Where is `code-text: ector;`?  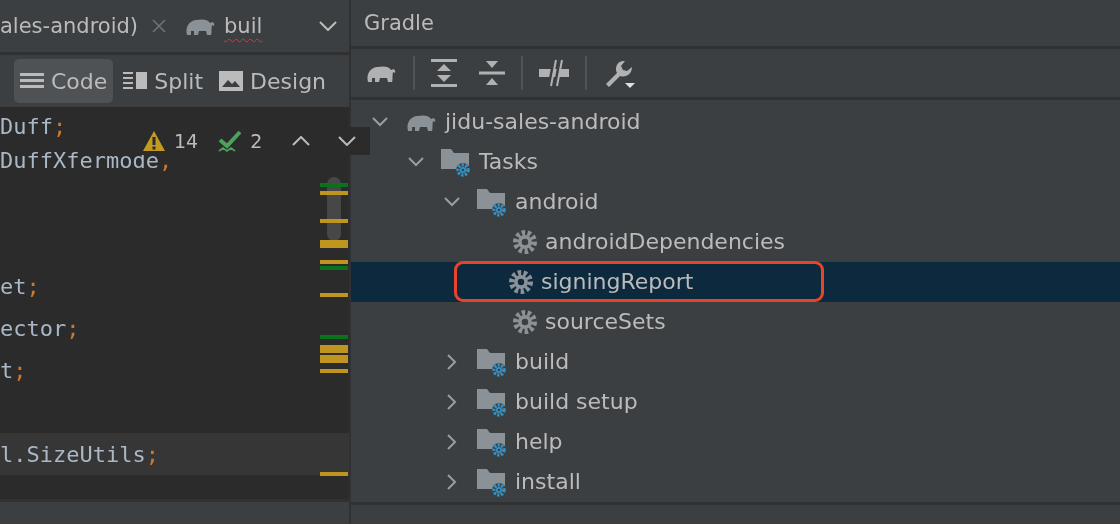 code-text: ector; is located at coordinates (40, 328).